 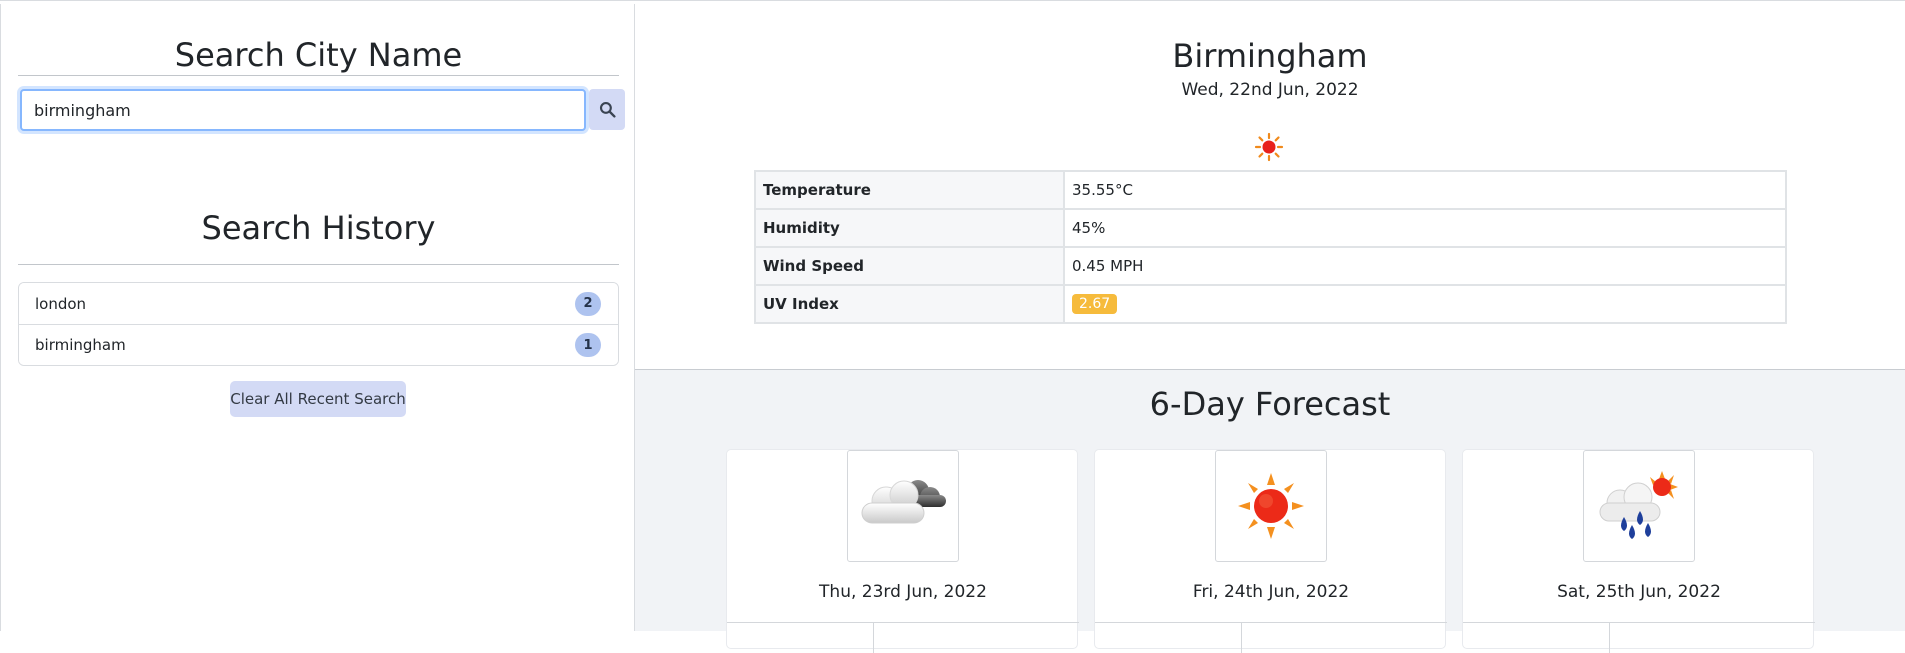 I want to click on table-row: UV Index 2.67, so click(x=1270, y=304).